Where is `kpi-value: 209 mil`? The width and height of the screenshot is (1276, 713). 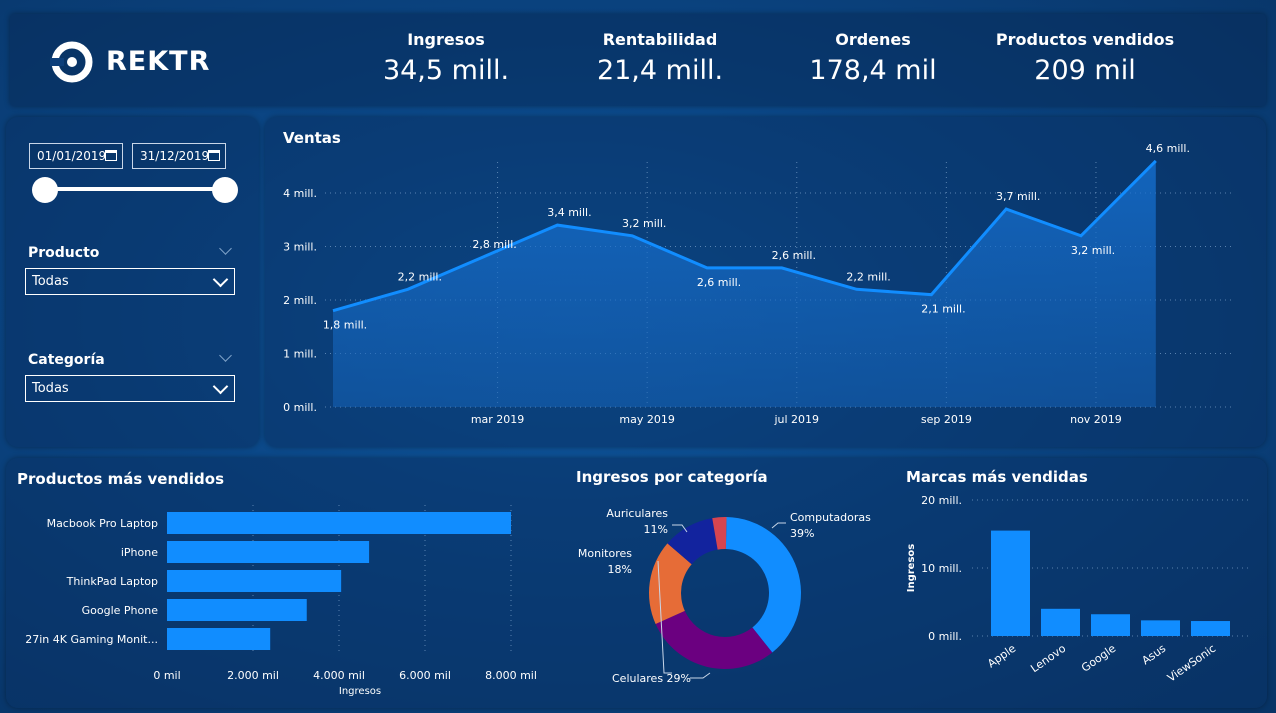 kpi-value: 209 mil is located at coordinates (1085, 70).